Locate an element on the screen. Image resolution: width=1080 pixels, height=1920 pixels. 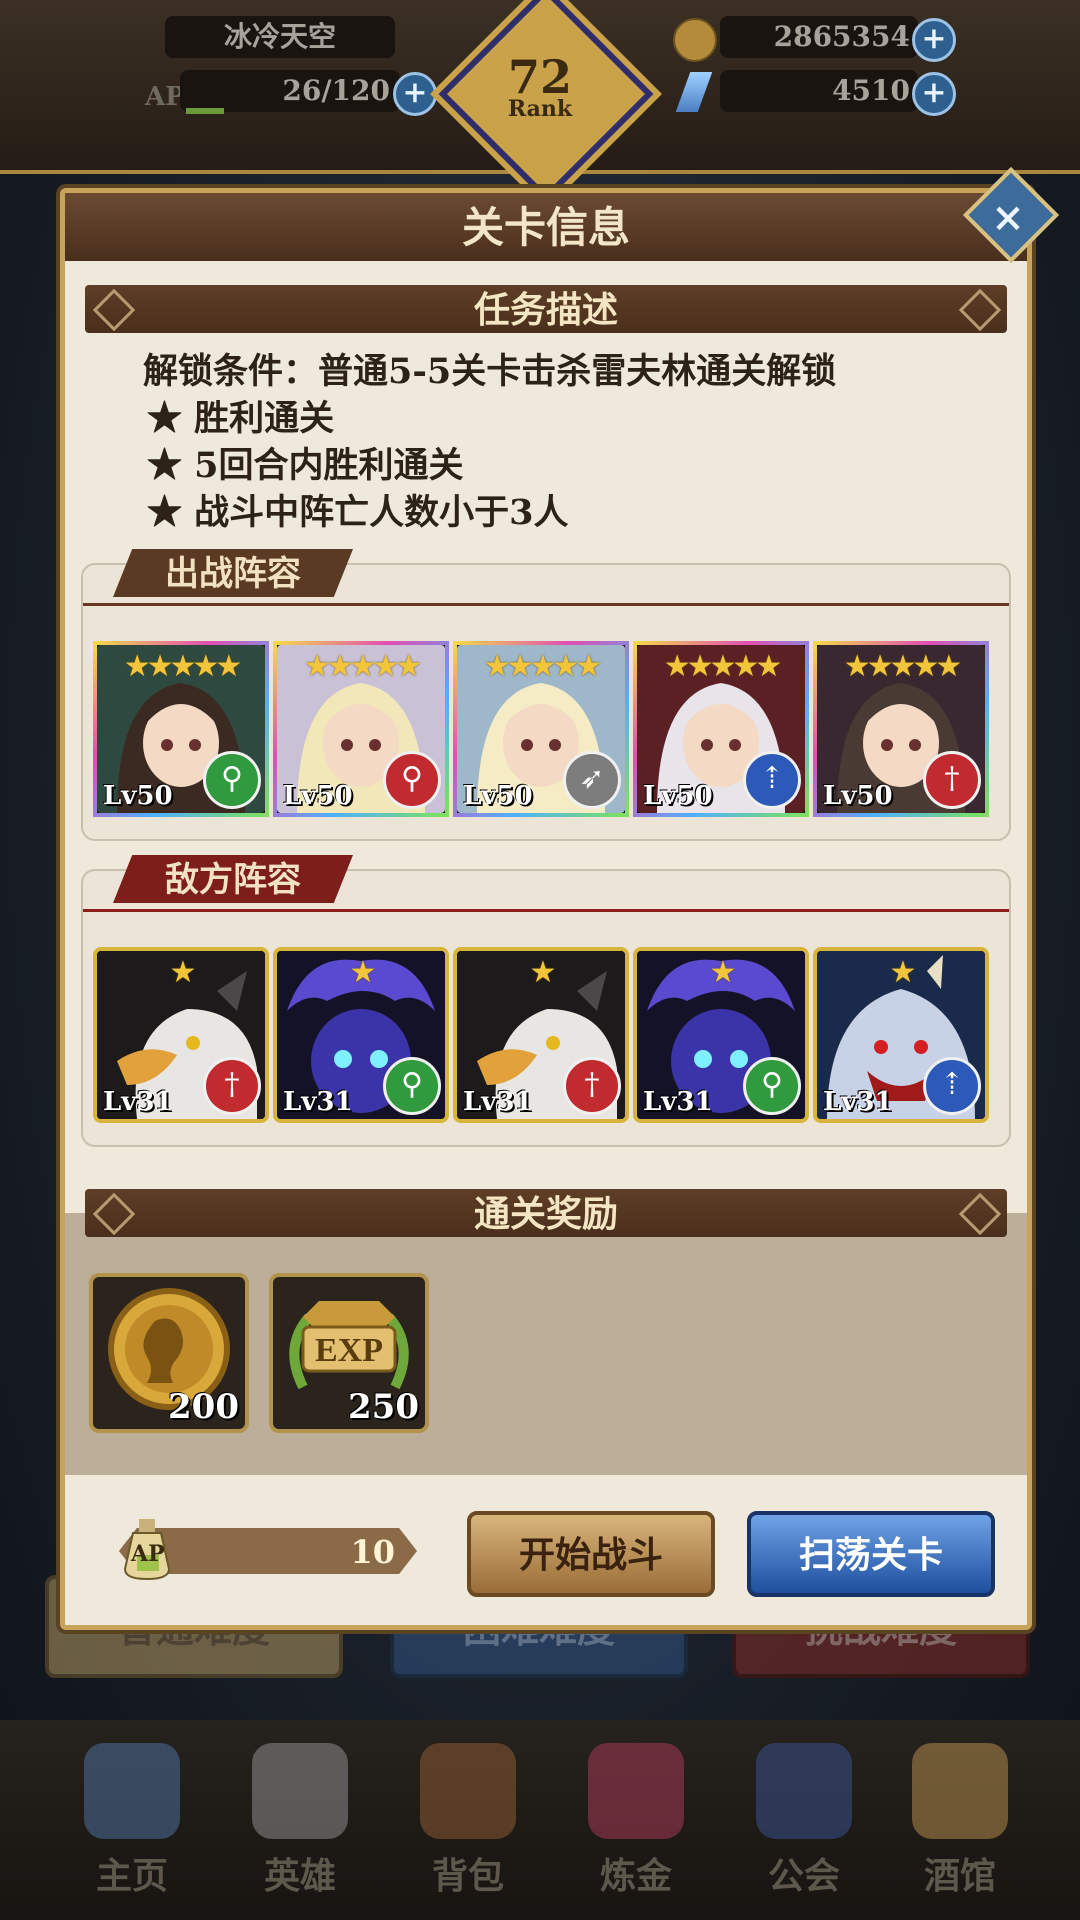
add-gold-button: + is located at coordinates (934, 40).